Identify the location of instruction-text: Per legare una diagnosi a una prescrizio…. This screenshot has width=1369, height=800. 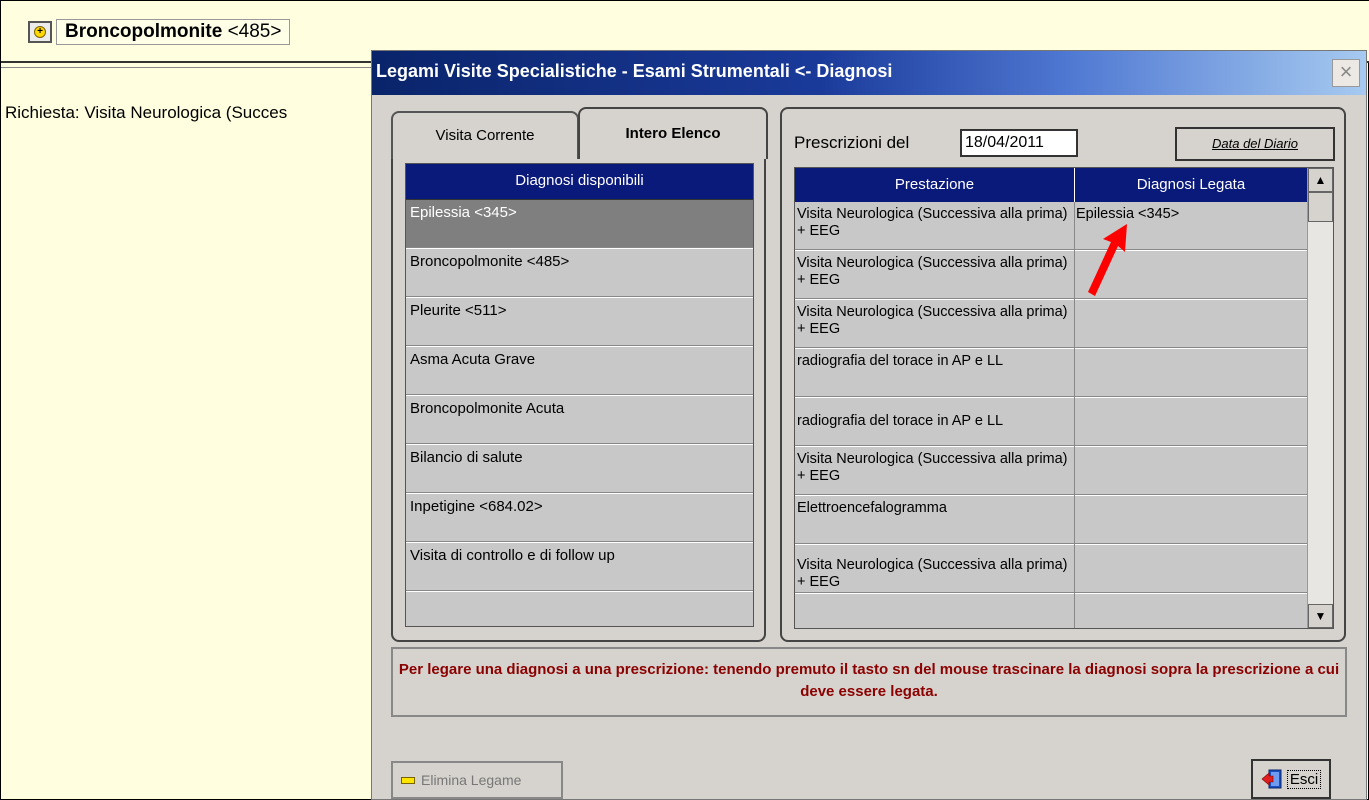
(869, 682).